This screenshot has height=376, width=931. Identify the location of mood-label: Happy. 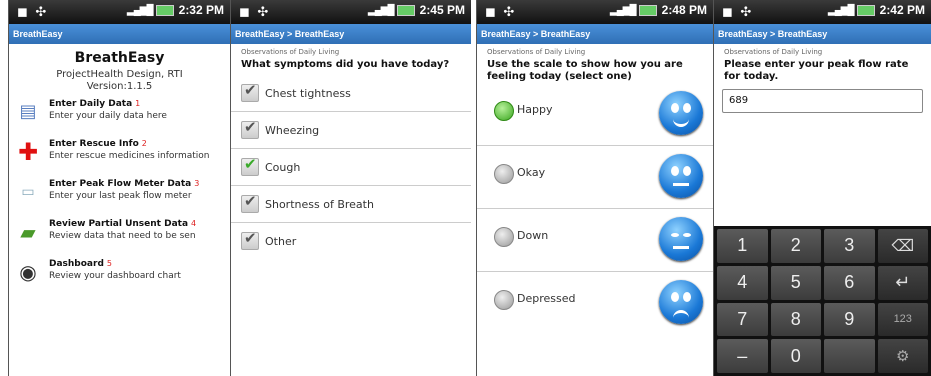
(535, 109).